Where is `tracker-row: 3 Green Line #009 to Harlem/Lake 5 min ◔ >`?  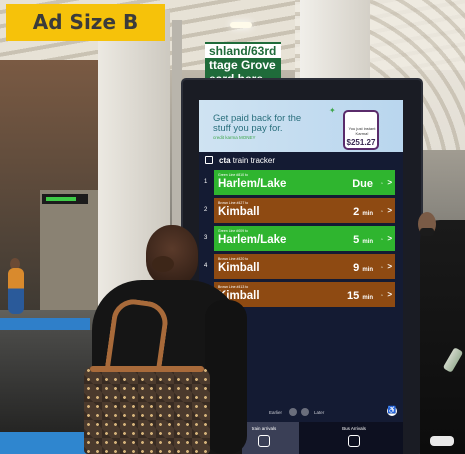 tracker-row: 3 Green Line #009 to Harlem/Lake 5 min ◔ > is located at coordinates (301, 238).